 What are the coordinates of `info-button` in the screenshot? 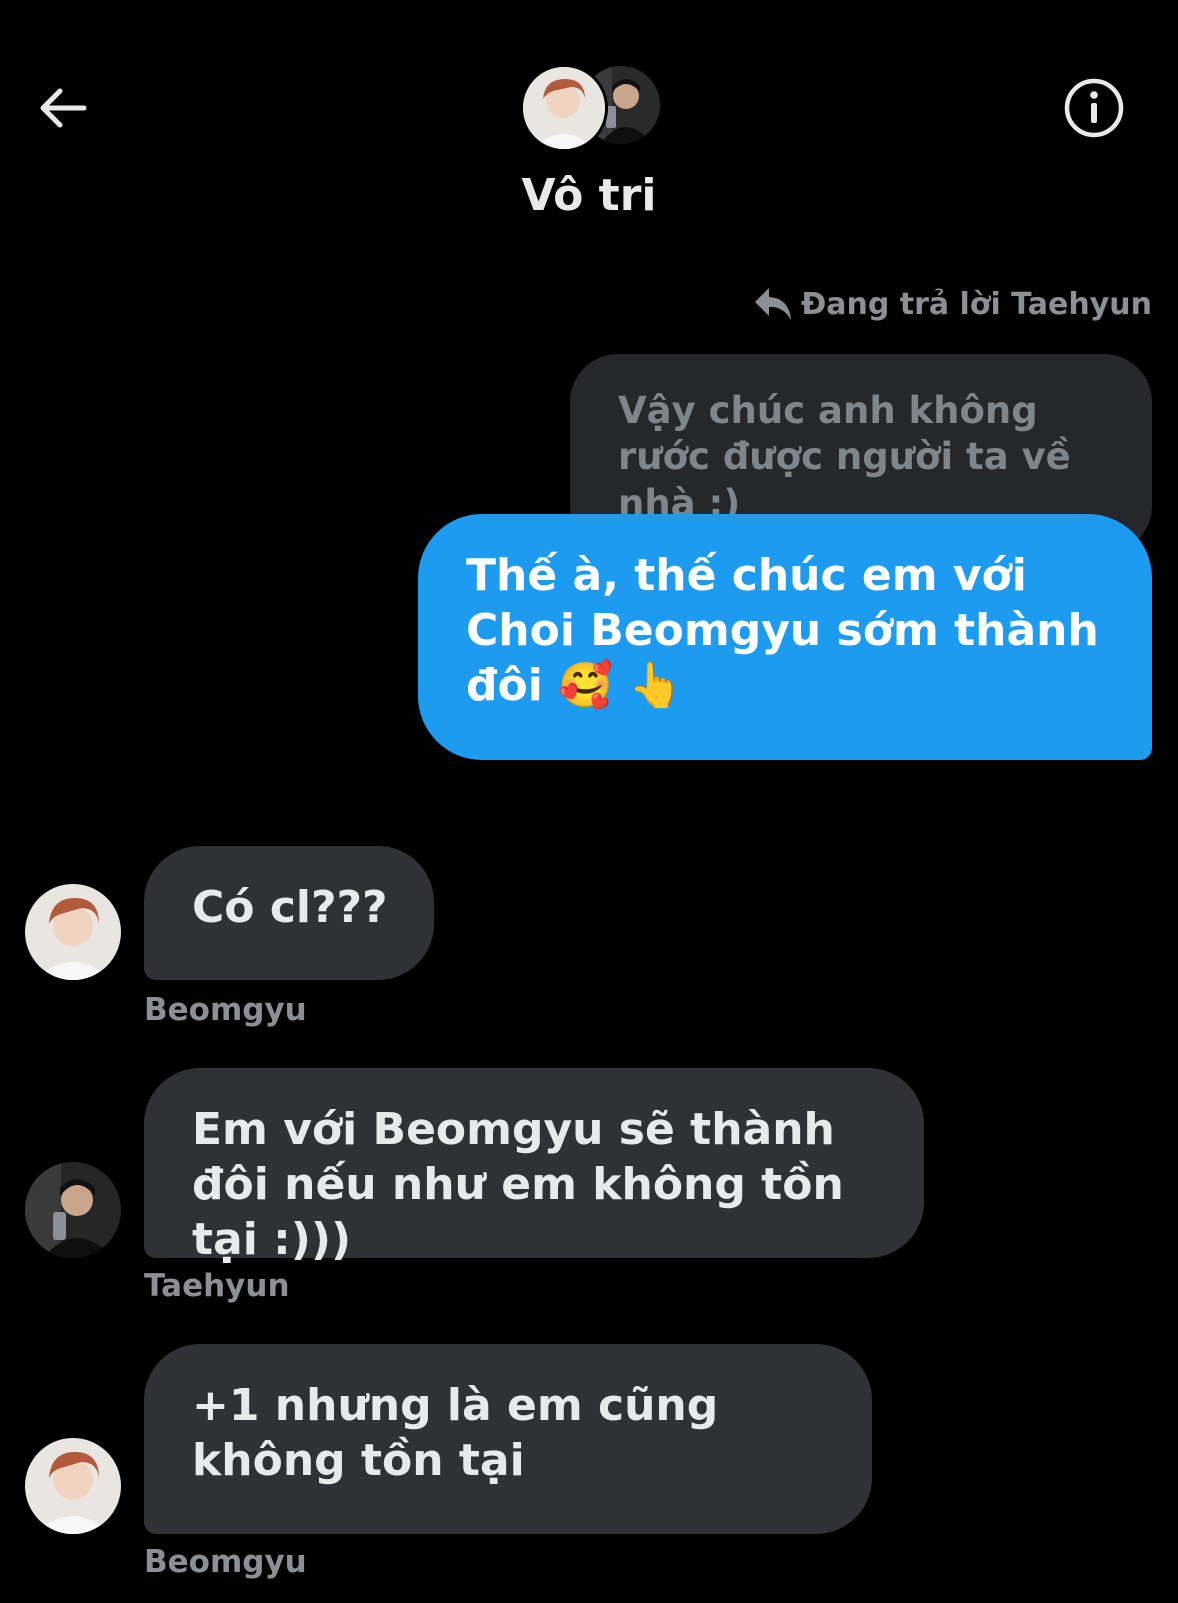 It's located at (1094, 108).